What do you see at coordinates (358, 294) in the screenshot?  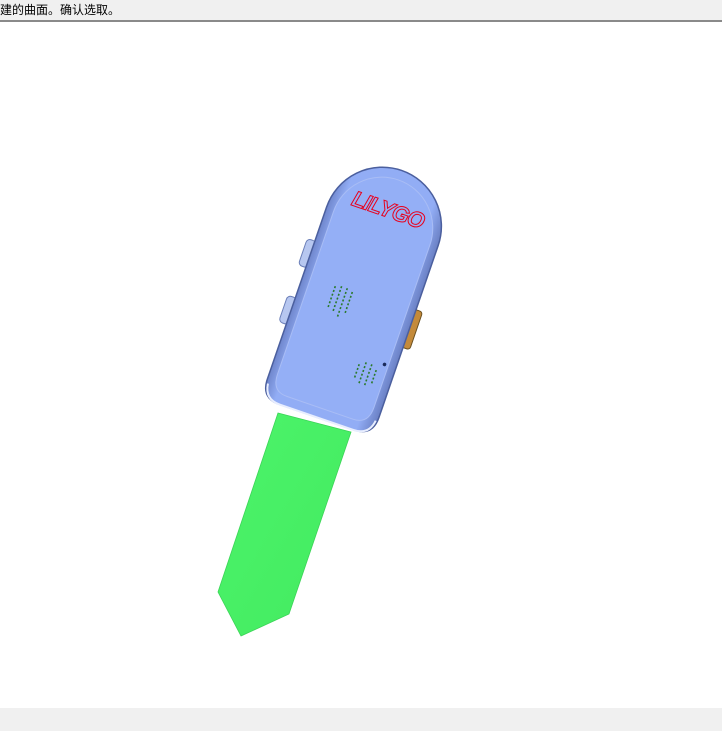 I see `sensor-body: LILYGO` at bounding box center [358, 294].